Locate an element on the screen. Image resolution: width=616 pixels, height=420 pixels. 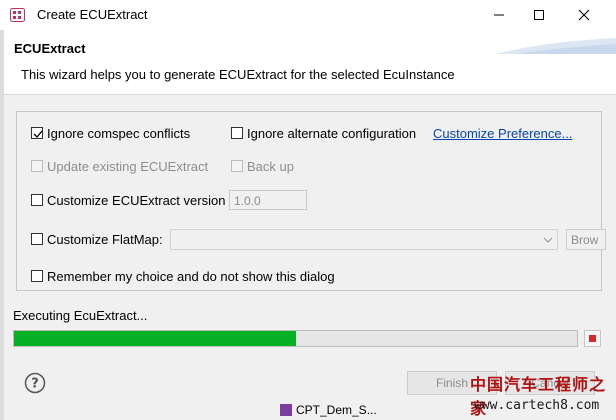
help-icon: ? is located at coordinates (35, 383).